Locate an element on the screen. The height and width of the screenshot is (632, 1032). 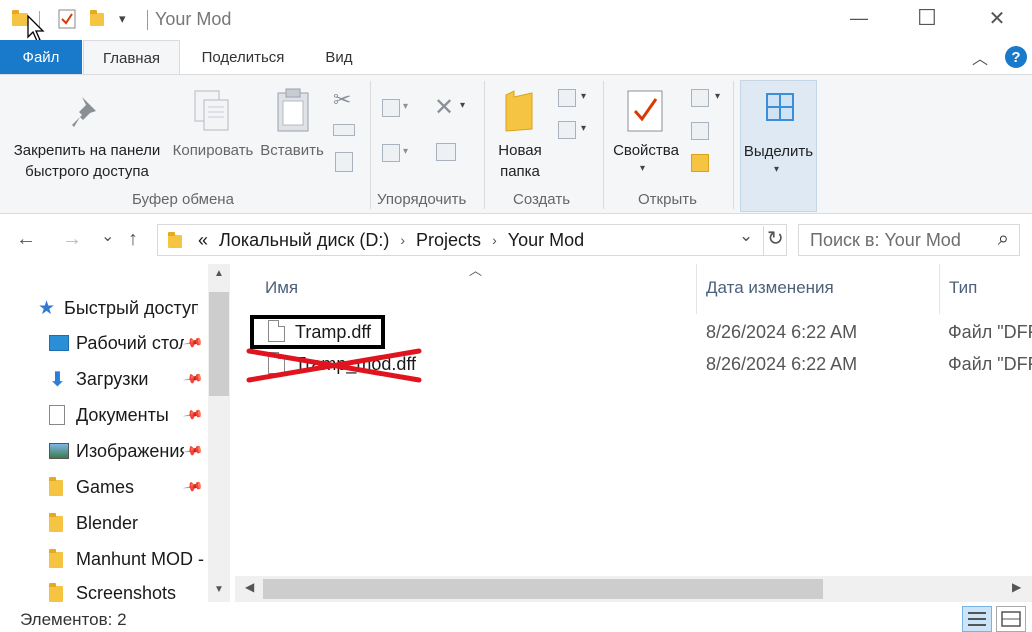
tab-share: Поделиться is located at coordinates (243, 57).